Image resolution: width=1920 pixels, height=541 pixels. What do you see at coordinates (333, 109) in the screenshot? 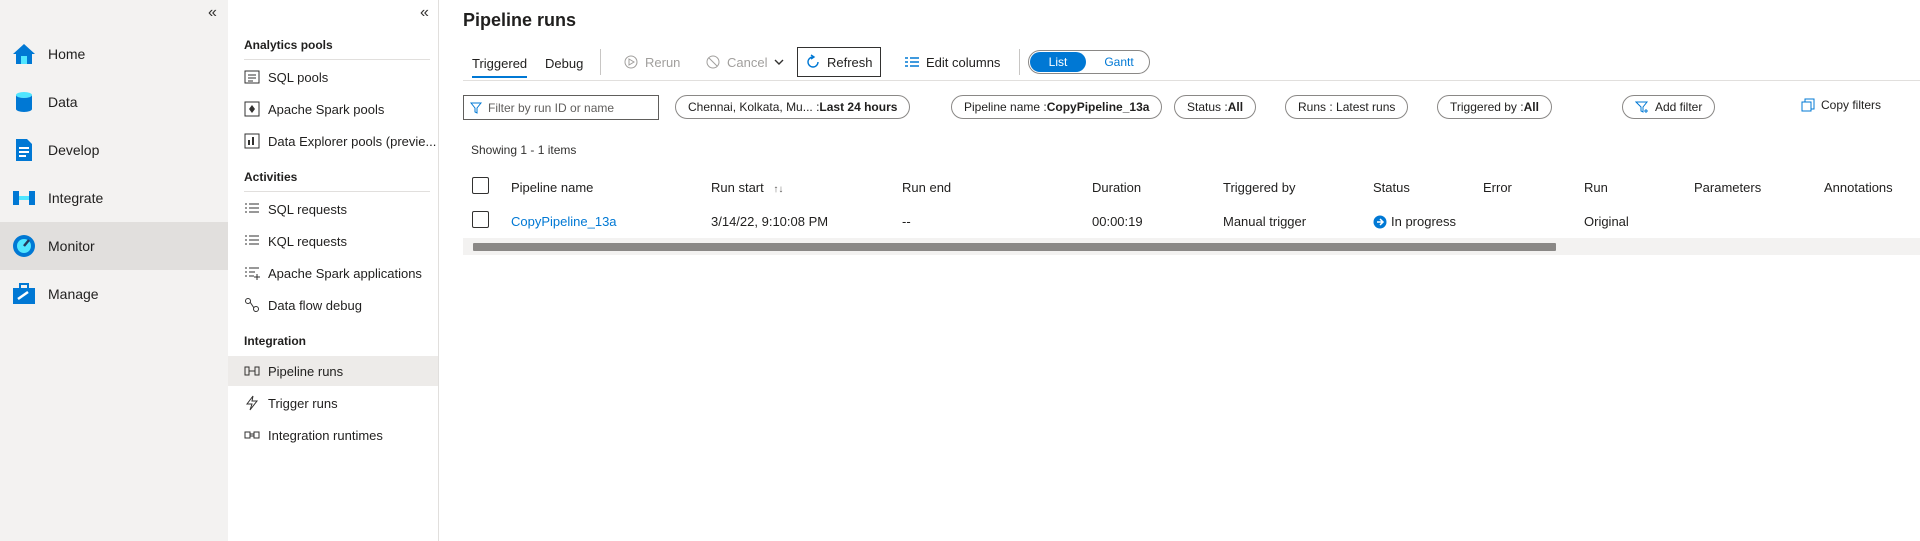
I see `subnav-item-spark-pools: Apache Spark pools` at bounding box center [333, 109].